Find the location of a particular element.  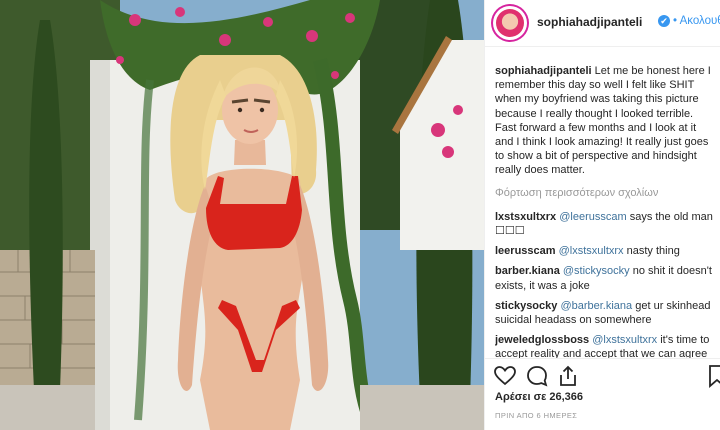

post-header: sophiahadjipanteli ✔ • Ακολουθήστε is located at coordinates (602, 23).